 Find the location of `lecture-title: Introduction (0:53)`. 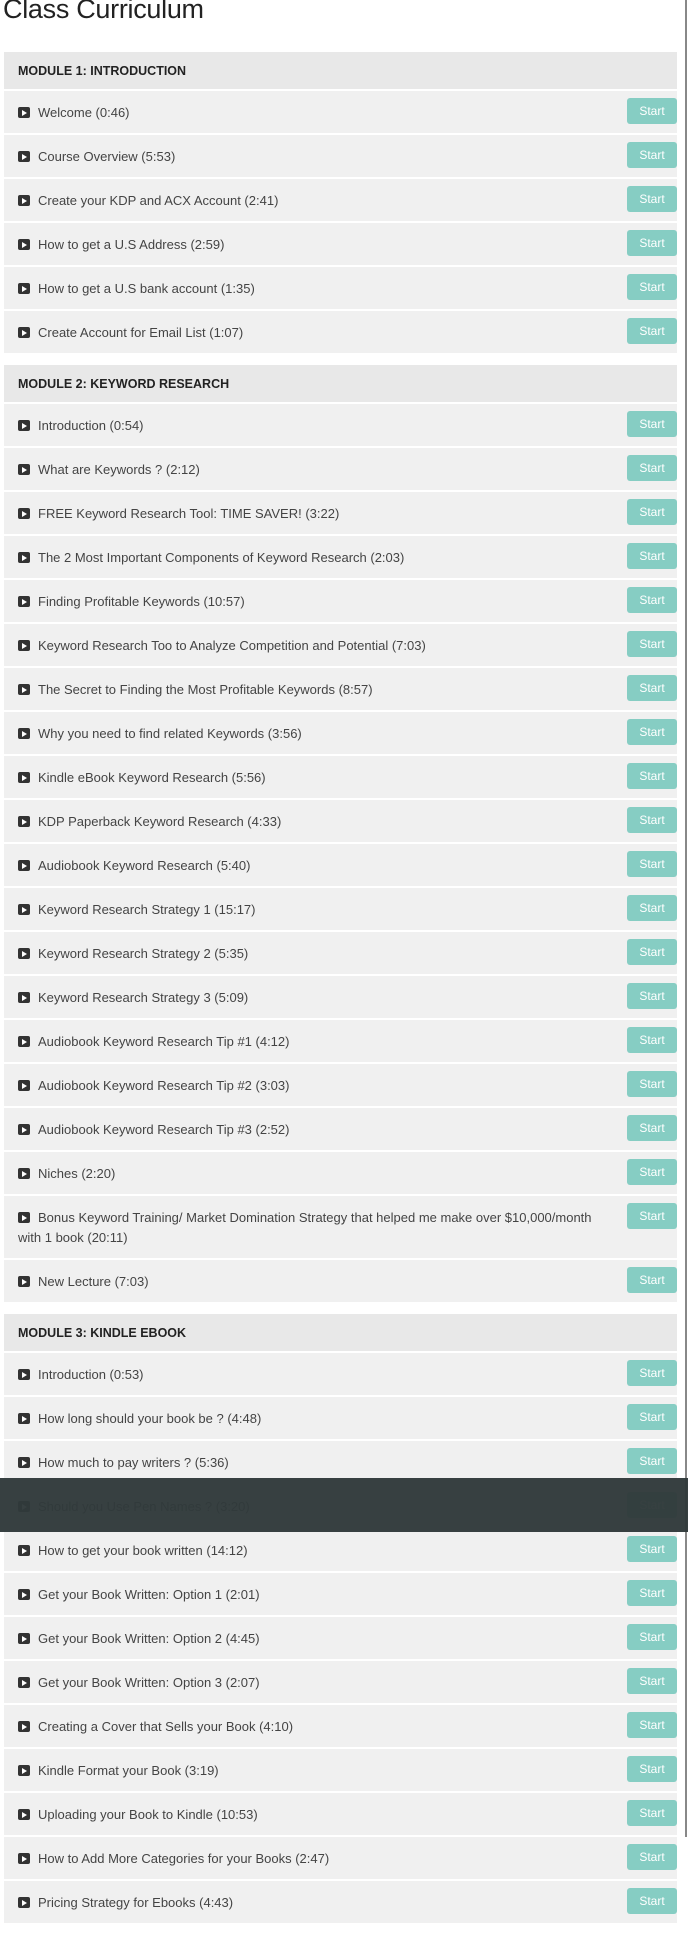

lecture-title: Introduction (0:53) is located at coordinates (91, 1374).